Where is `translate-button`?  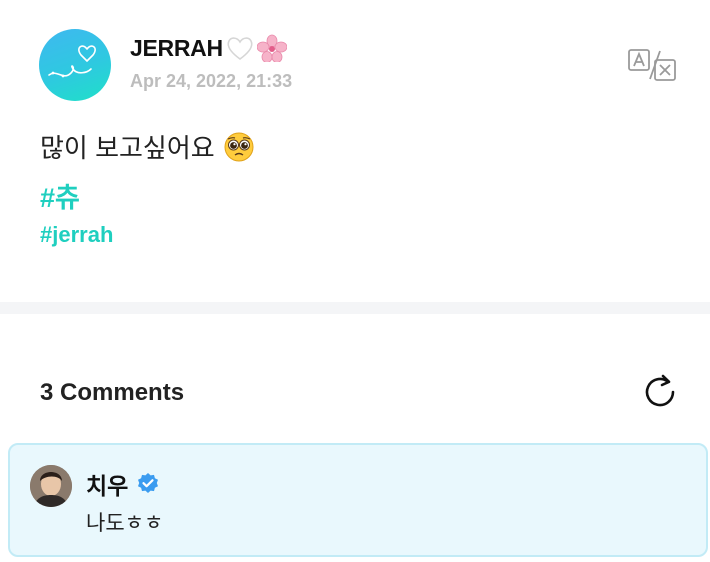
translate-button is located at coordinates (652, 65).